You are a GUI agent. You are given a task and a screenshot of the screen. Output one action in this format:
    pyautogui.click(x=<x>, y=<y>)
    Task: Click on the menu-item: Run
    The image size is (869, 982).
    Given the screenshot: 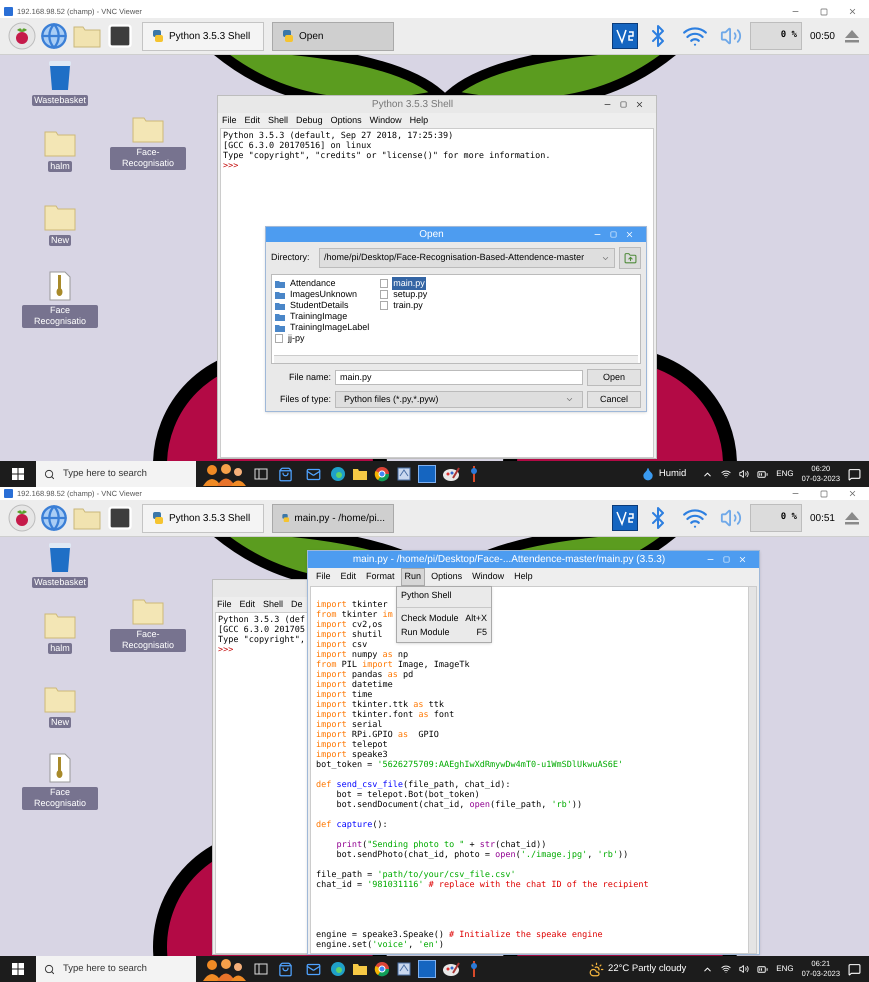 What is the action you would take?
    pyautogui.click(x=413, y=577)
    